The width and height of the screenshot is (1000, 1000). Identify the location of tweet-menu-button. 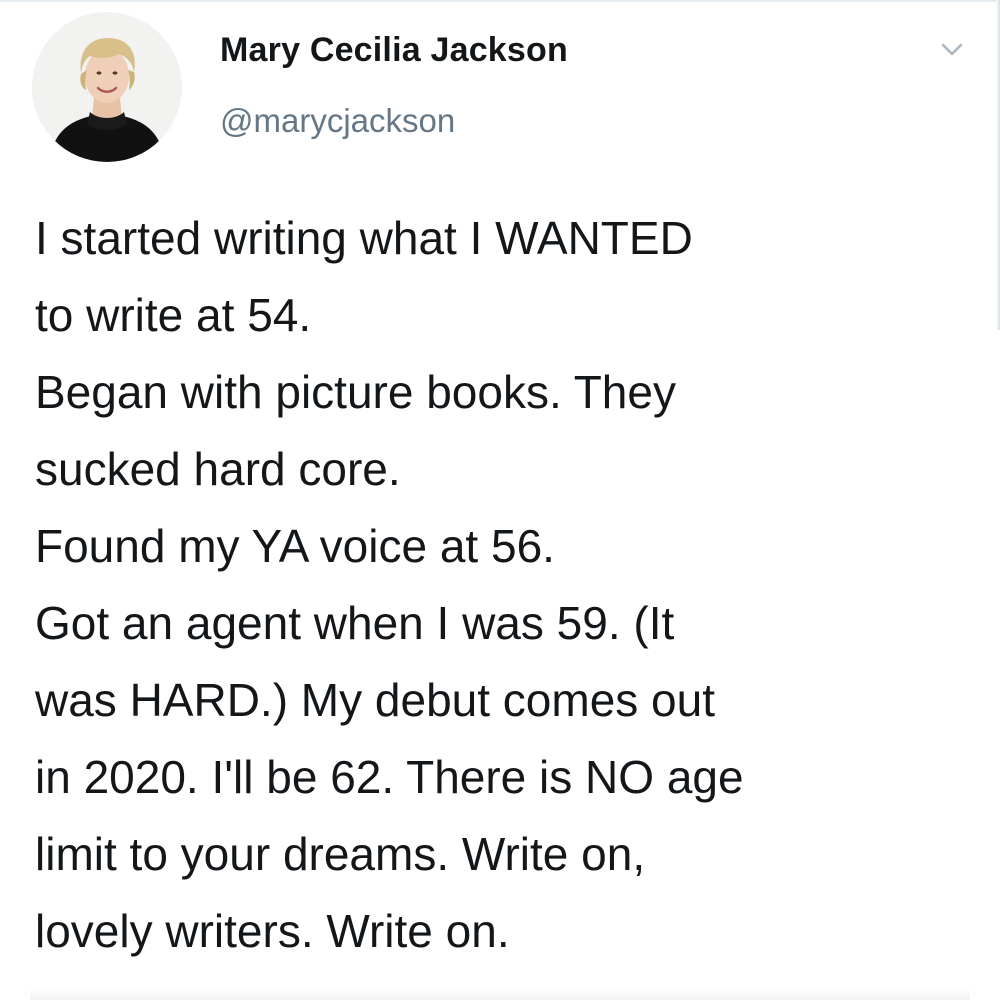
(952, 50).